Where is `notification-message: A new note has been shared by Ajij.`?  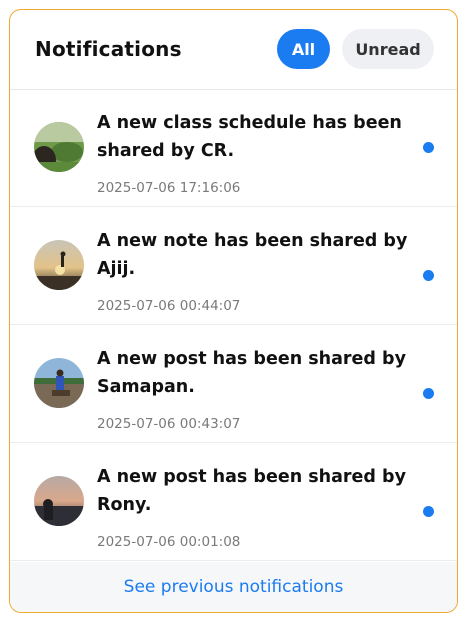 notification-message: A new note has been shared by Ajij. is located at coordinates (252, 255).